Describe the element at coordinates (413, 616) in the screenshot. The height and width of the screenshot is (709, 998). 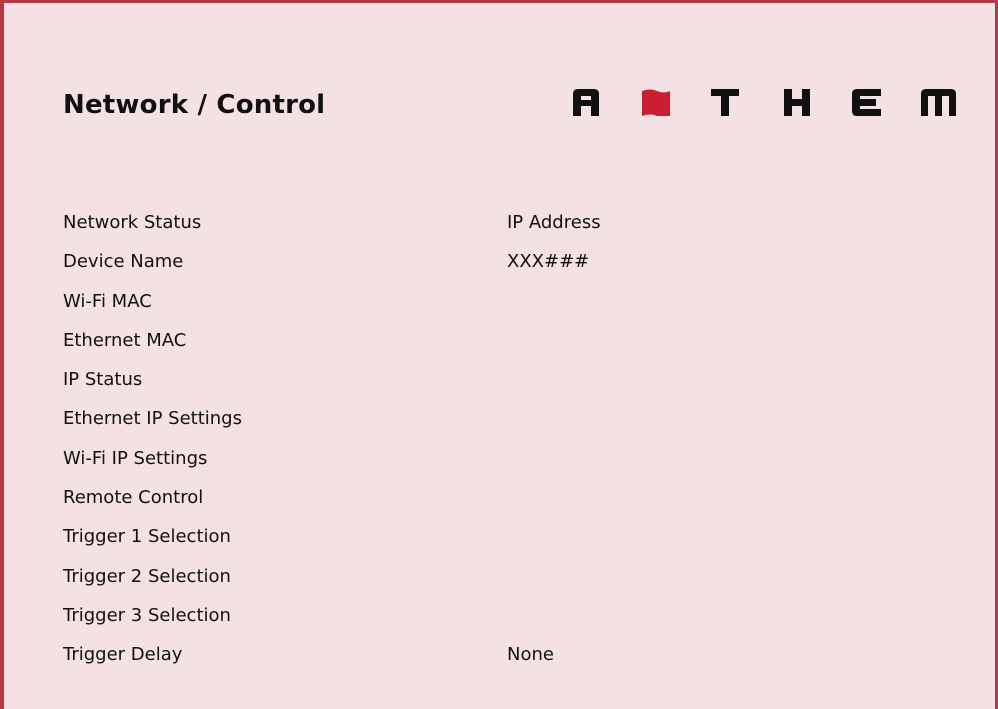
I see `setting-row-trigger-3-selection: Trigger 3 Selection` at that location.